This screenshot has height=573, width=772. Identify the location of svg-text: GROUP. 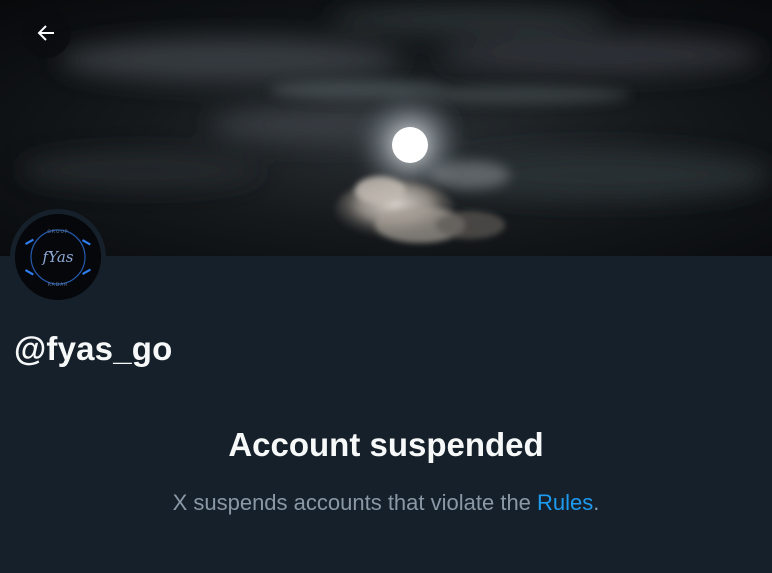
(57, 232).